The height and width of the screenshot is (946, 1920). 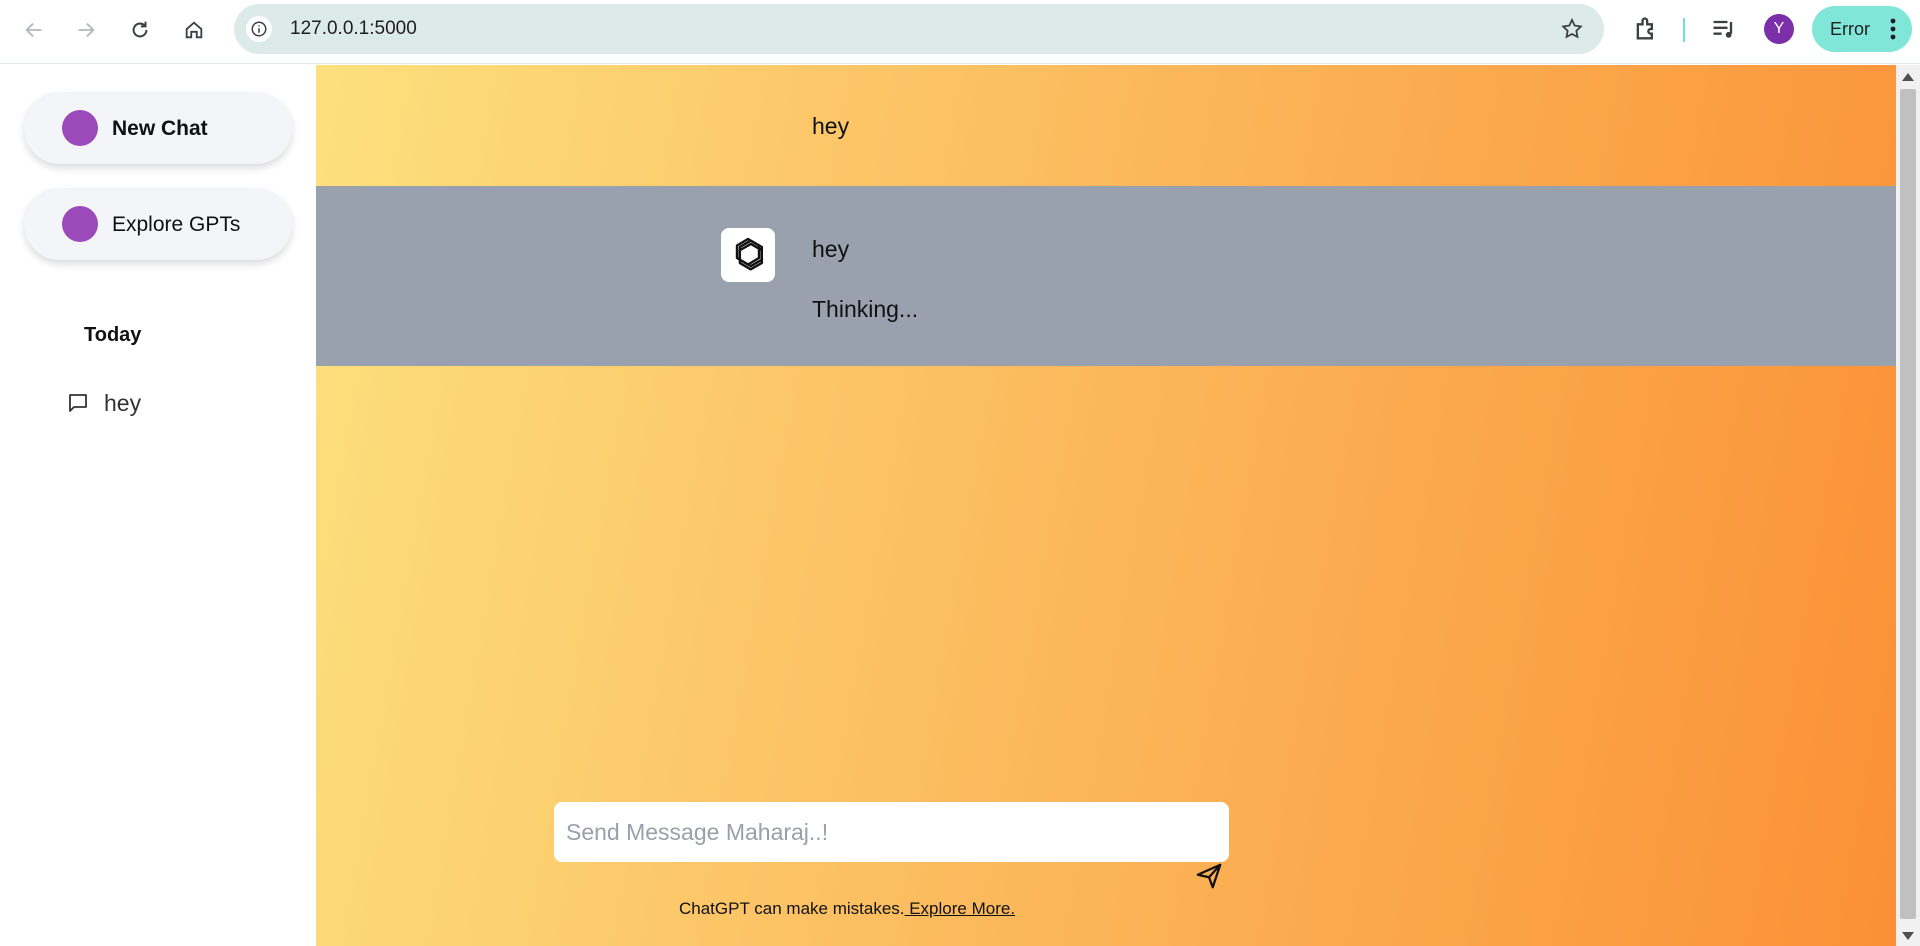 I want to click on arrow-left-icon, so click(x=33, y=30).